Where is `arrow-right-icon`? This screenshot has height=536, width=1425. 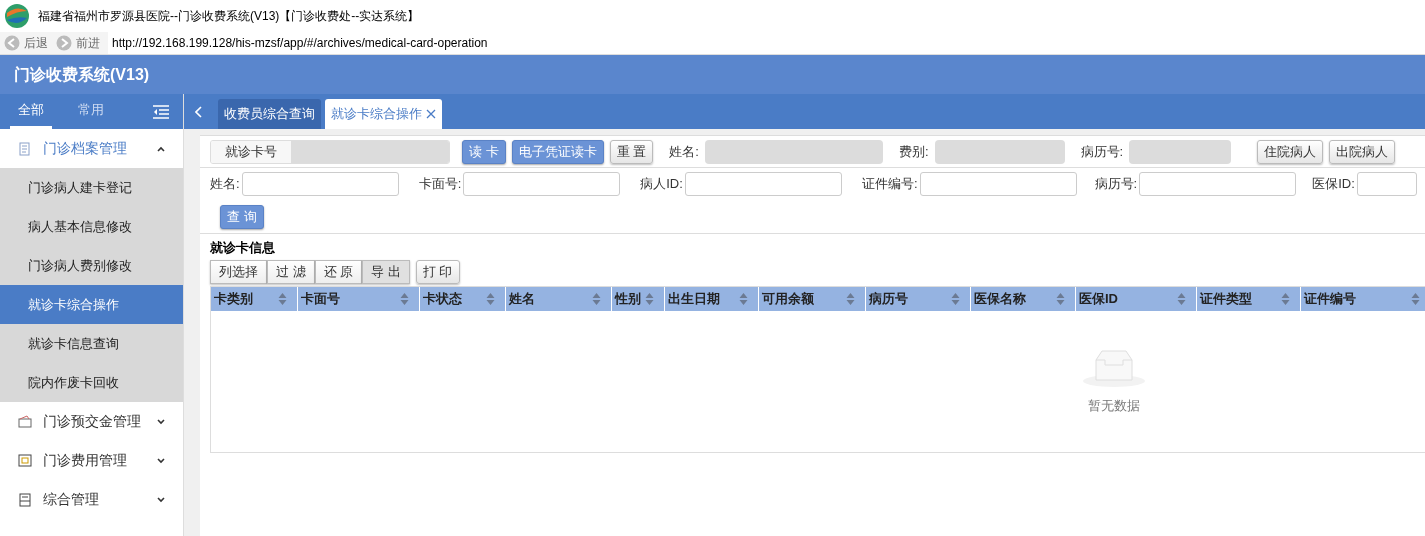 arrow-right-icon is located at coordinates (64, 43).